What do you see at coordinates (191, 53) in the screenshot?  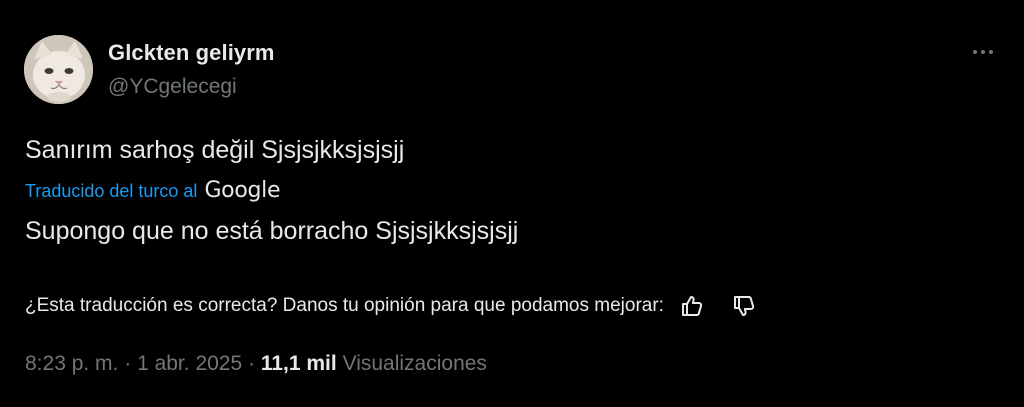 I see `author-display-name: Glckten geliyrm` at bounding box center [191, 53].